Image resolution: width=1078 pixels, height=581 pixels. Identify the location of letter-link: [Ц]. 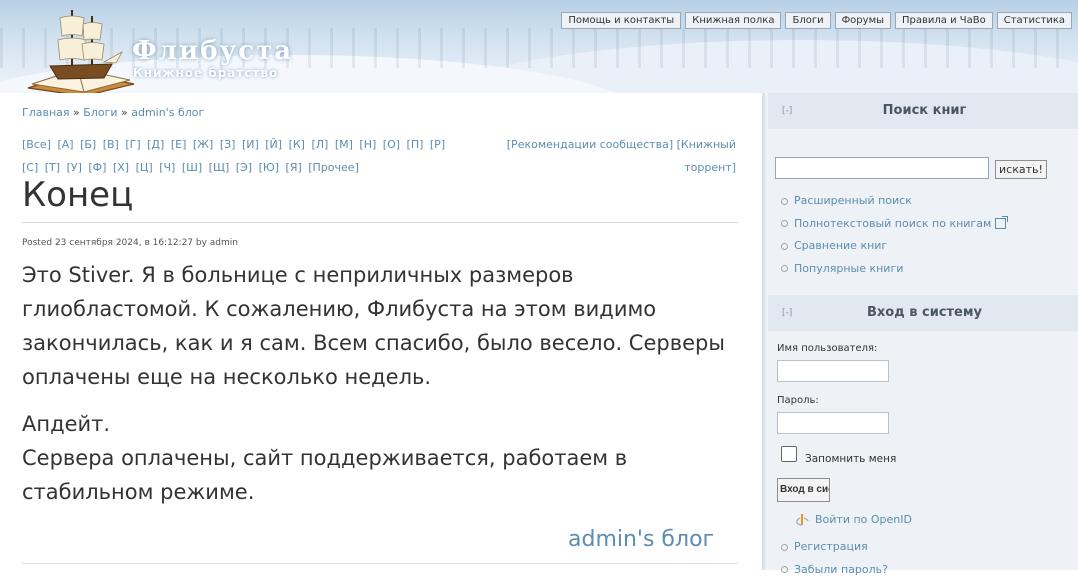
(144, 167).